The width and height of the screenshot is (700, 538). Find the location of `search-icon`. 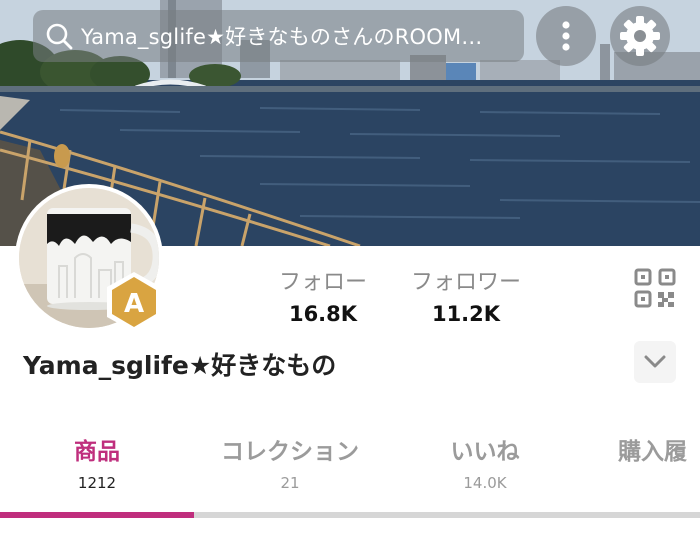

search-icon is located at coordinates (59, 36).